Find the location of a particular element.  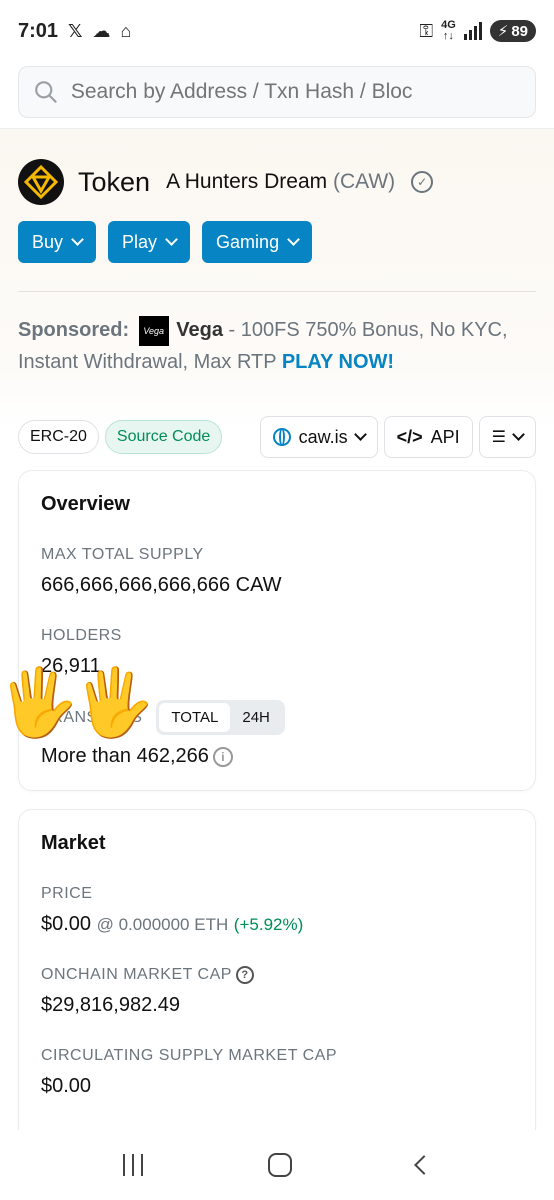

sponsor-brand: Vega is located at coordinates (199, 330).